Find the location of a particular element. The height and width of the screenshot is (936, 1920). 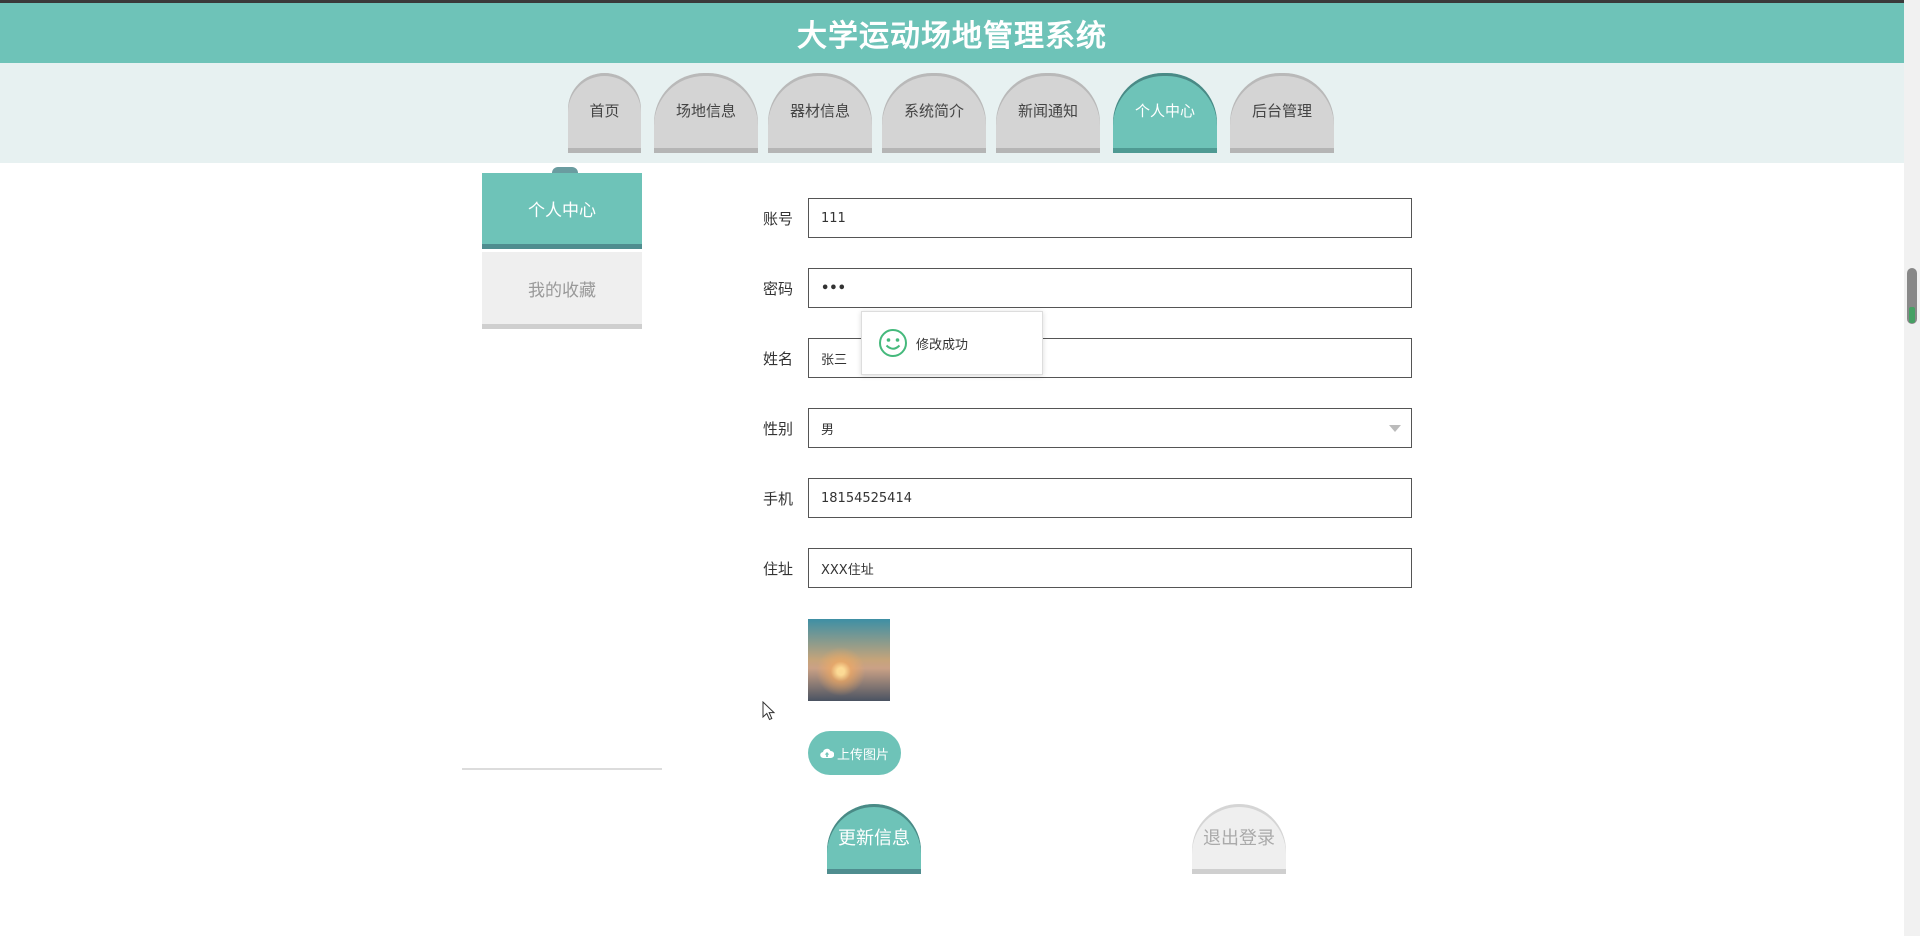

toast-text: 修改成功 is located at coordinates (942, 345).